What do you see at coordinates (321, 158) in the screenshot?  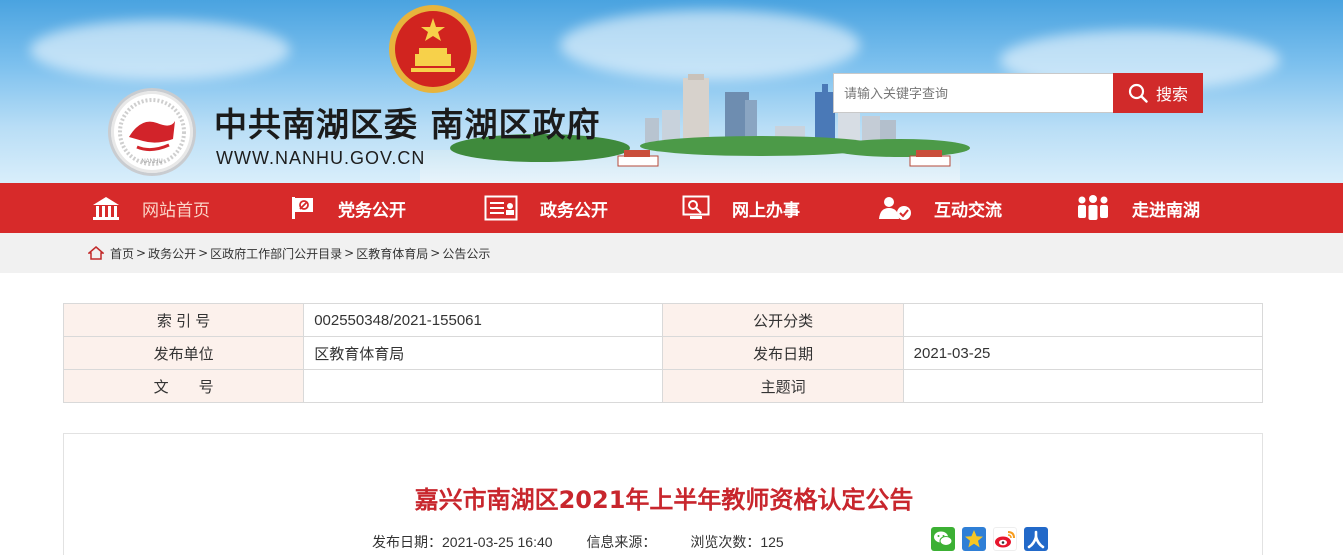 I see `site-url: WWW.NANHU.GOV.CN` at bounding box center [321, 158].